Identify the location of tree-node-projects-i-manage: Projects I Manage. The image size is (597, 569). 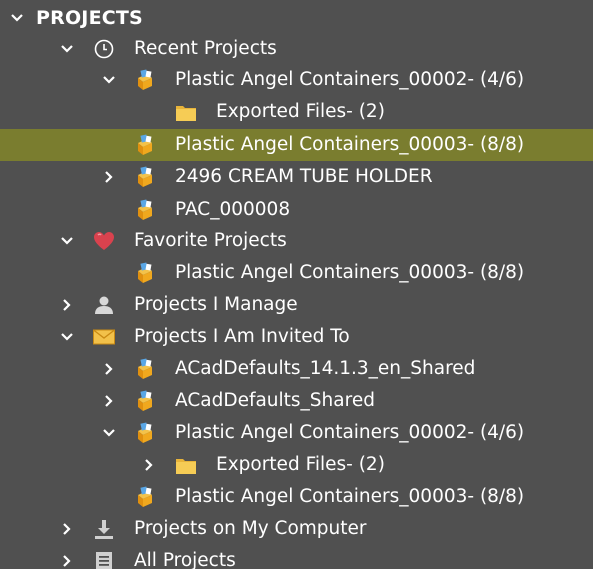
(296, 305).